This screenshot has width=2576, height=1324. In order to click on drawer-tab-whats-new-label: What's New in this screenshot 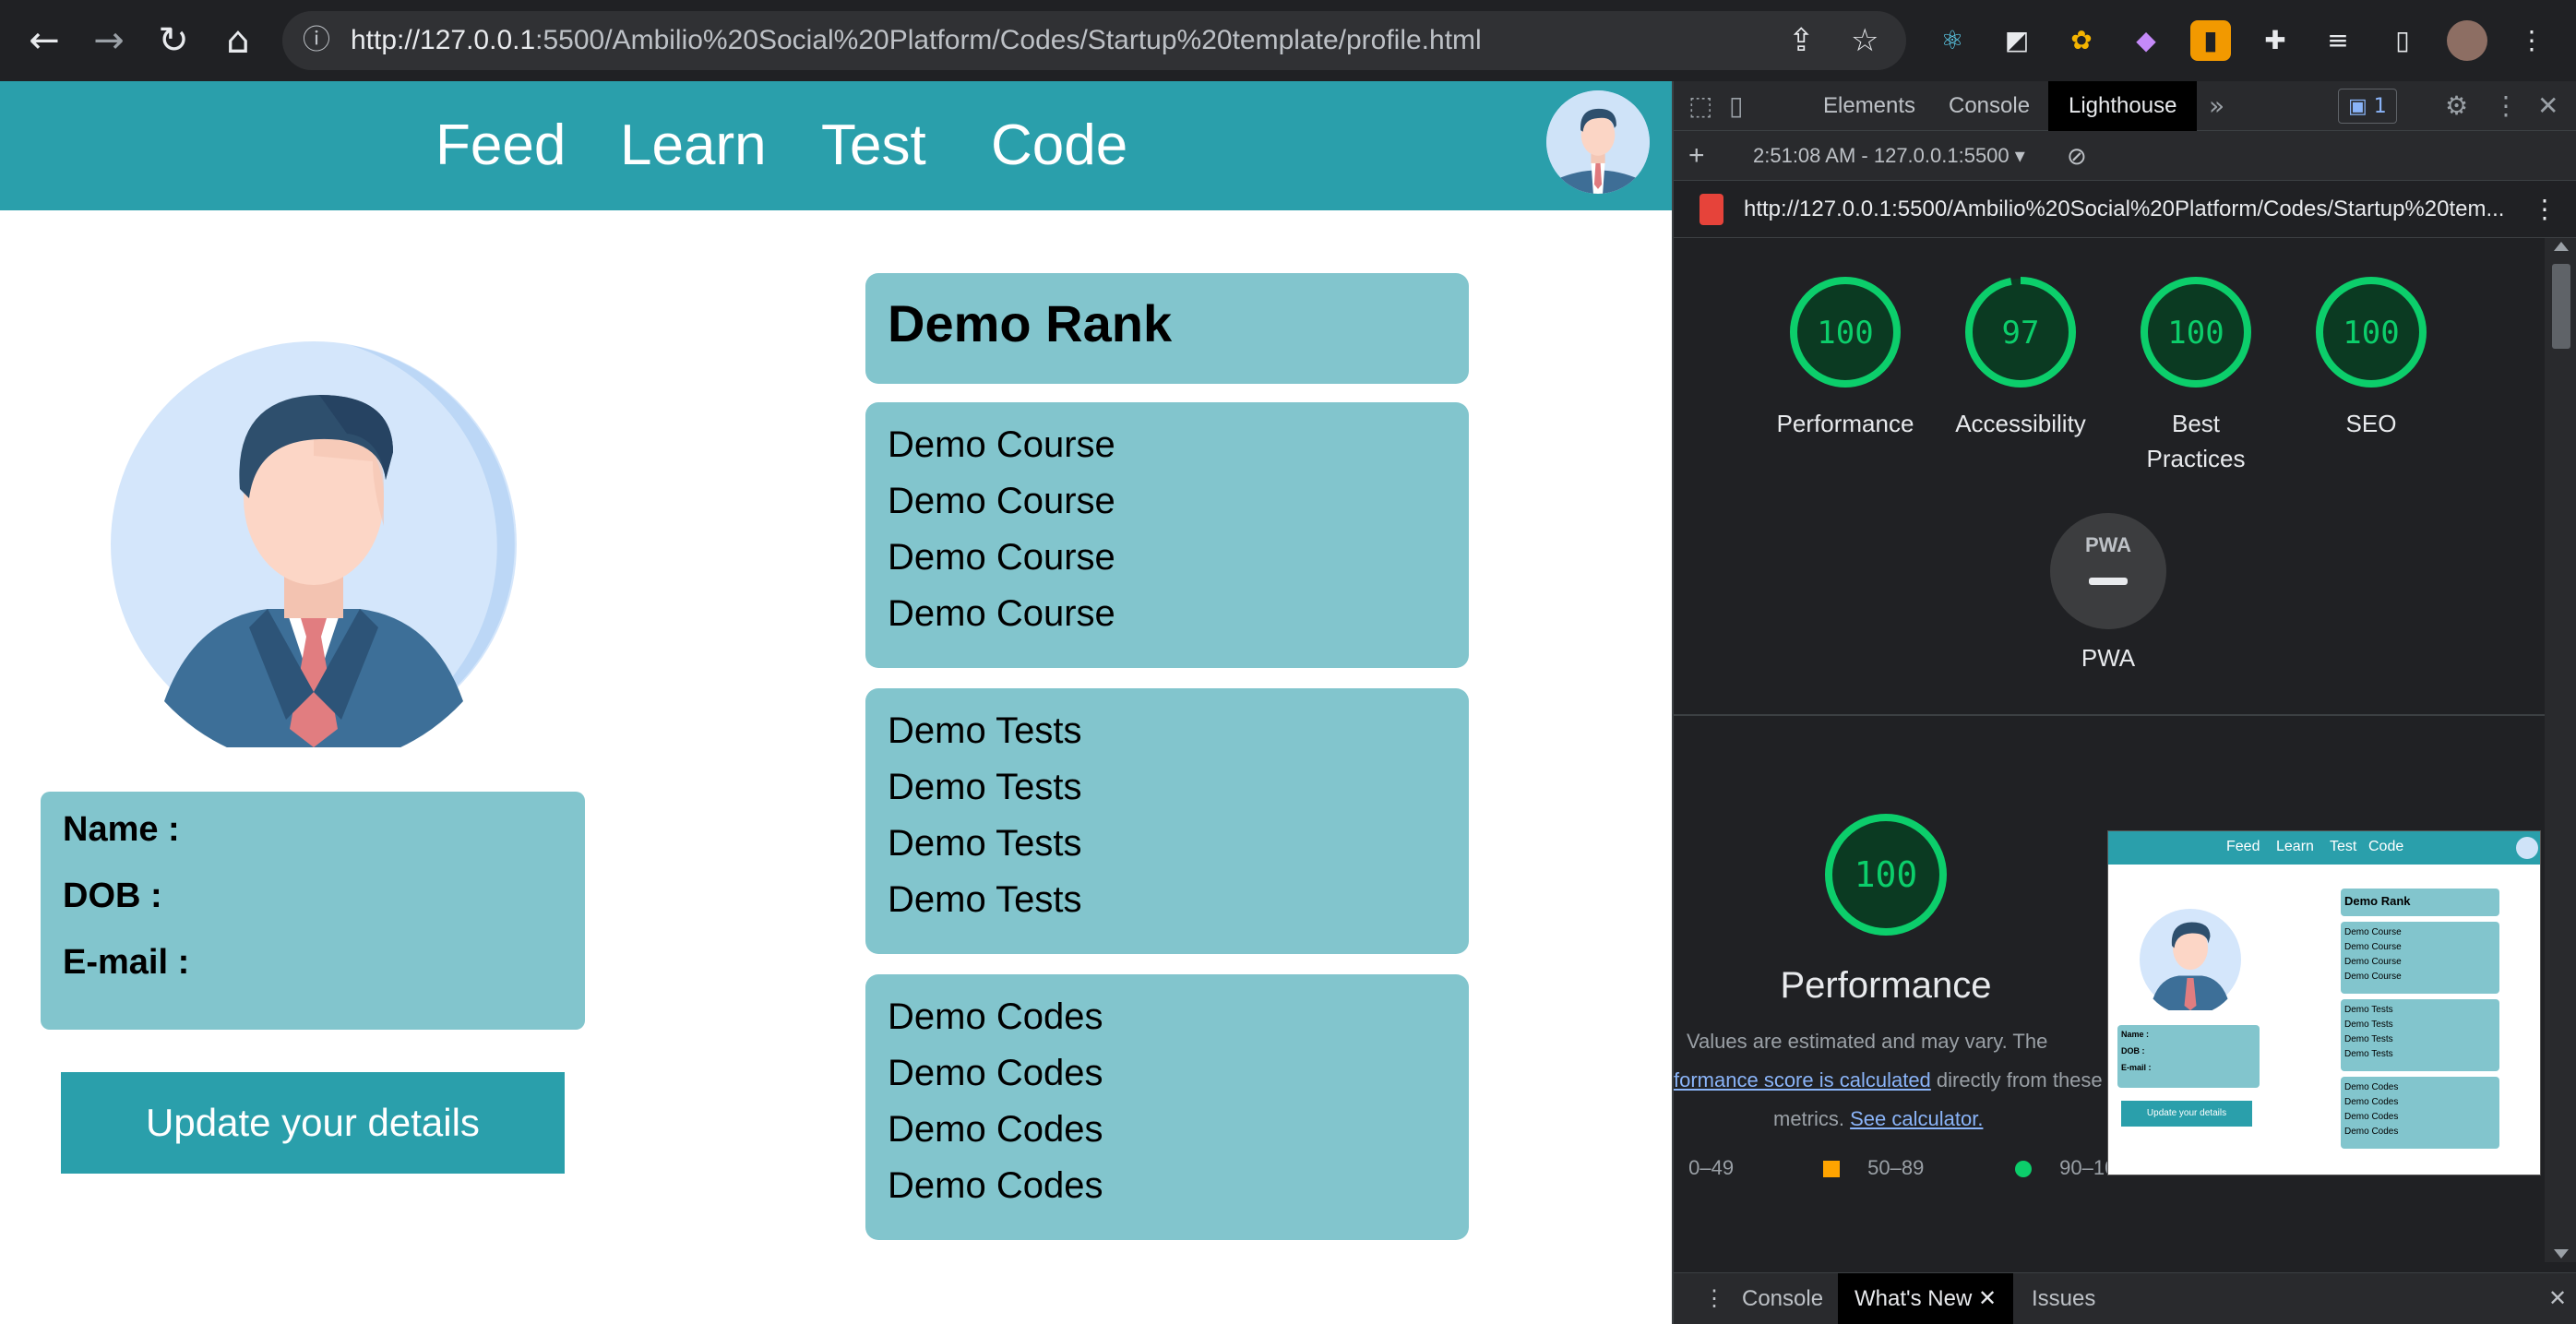, I will do `click(1914, 1298)`.